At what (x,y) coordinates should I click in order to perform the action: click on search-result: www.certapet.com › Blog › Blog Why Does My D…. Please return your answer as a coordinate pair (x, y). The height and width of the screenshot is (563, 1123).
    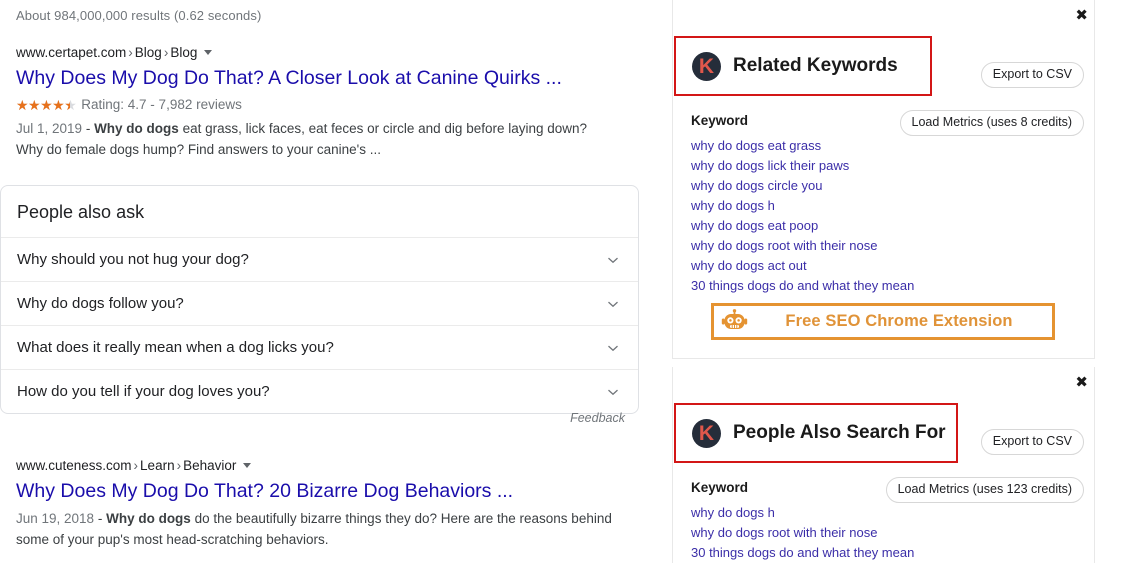
    Looking at the image, I should click on (323, 102).